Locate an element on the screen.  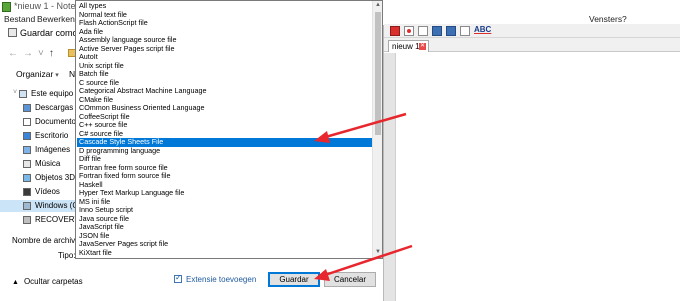
nav-item-descargas: Descargas is located at coordinates (38, 108).